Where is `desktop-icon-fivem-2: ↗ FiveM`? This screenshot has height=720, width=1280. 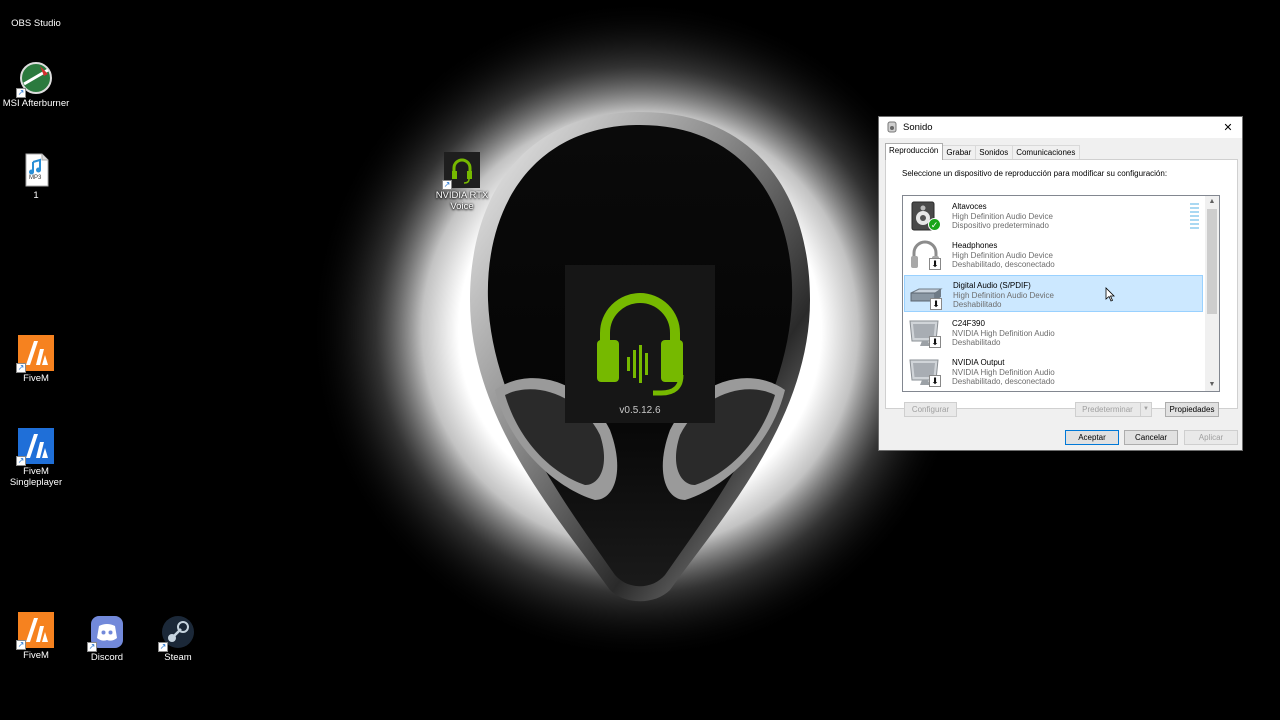
desktop-icon-fivem-2: ↗ FiveM is located at coordinates (37, 636).